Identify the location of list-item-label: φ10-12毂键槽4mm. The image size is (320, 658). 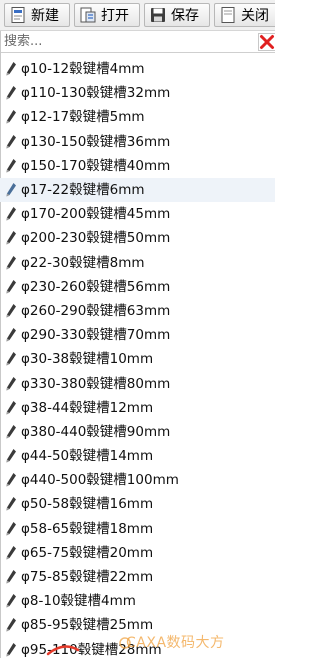
(83, 69).